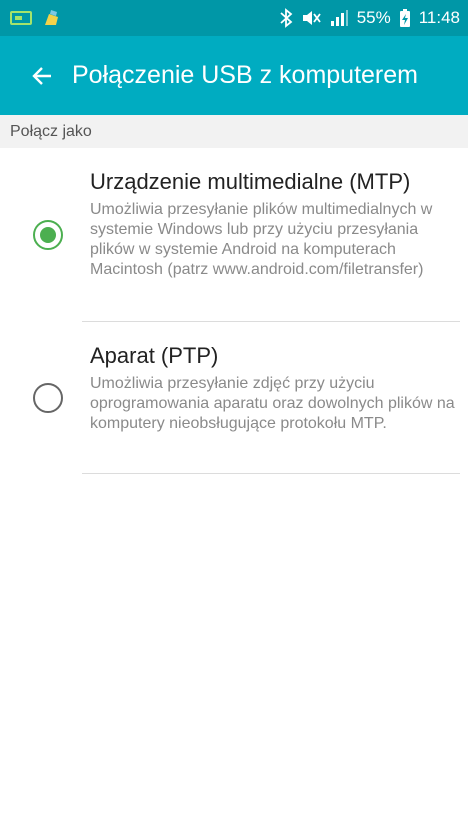 The image size is (468, 825). I want to click on cleaning-brush-icon, so click(52, 18).